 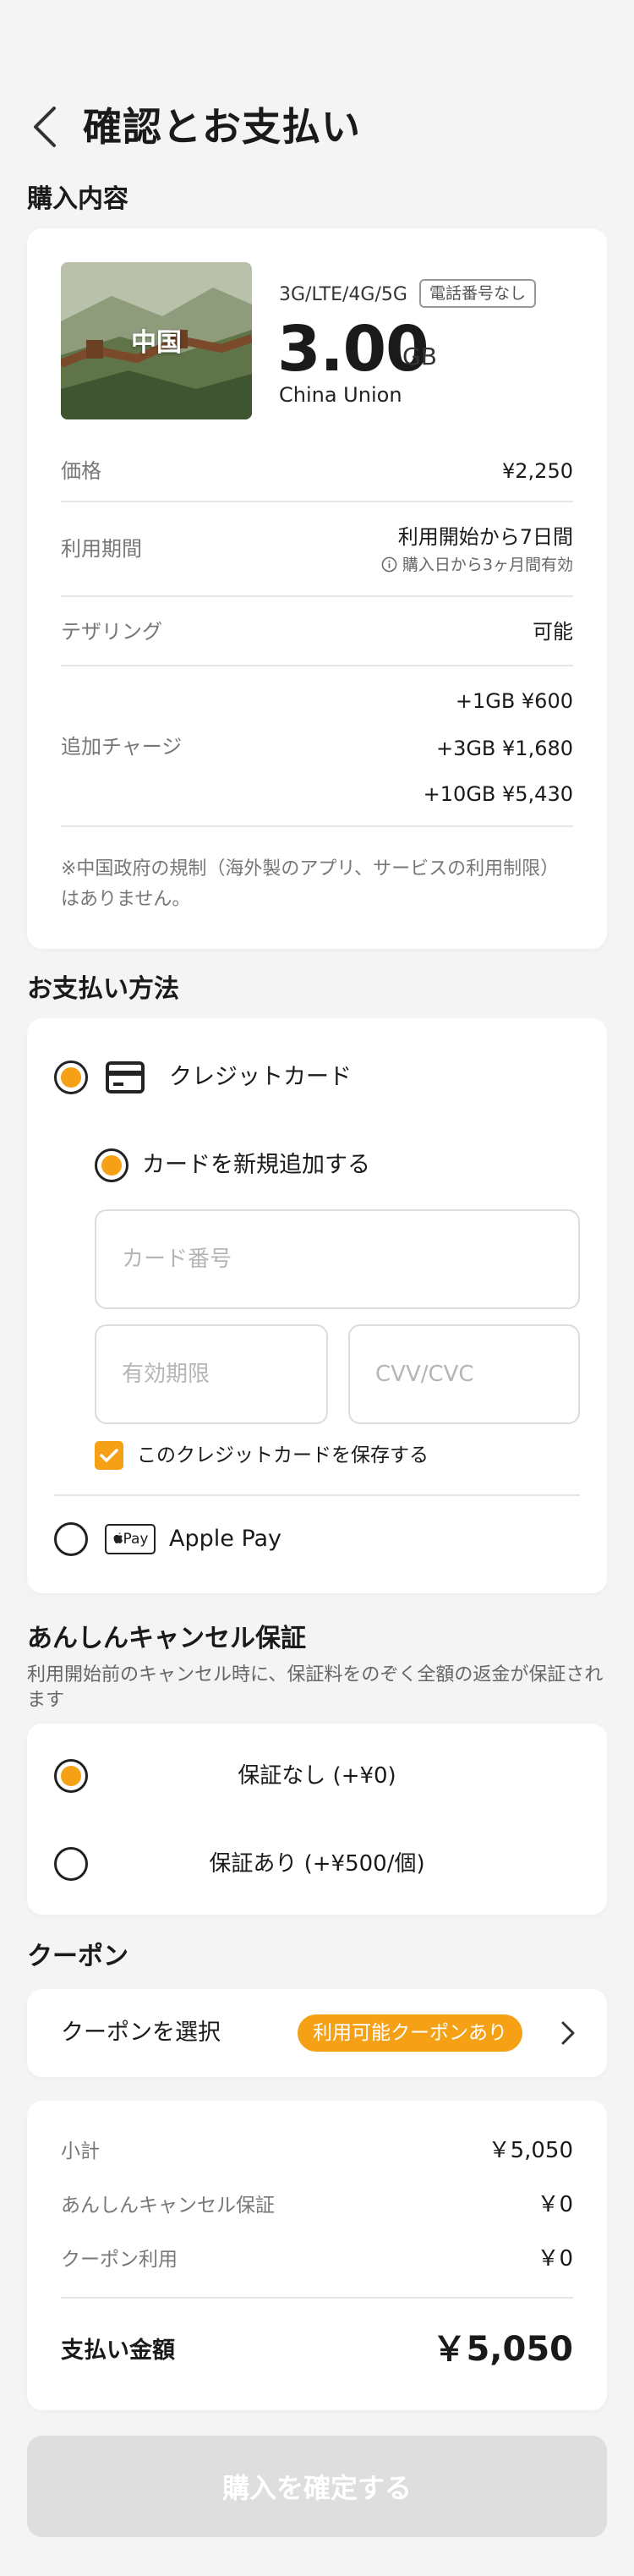 What do you see at coordinates (553, 632) in the screenshot?
I see `tethering-value: 可能` at bounding box center [553, 632].